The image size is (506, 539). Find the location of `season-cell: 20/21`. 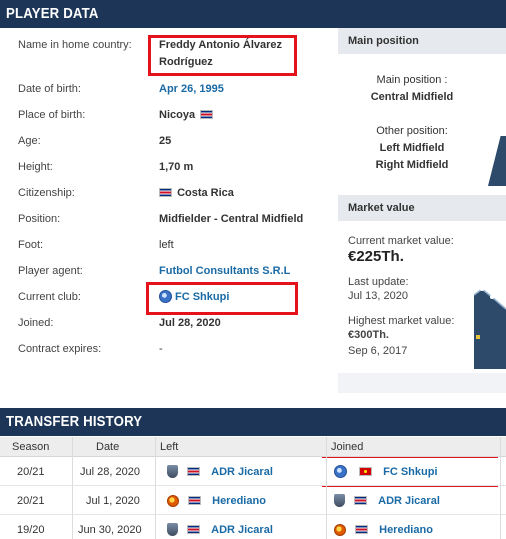

season-cell: 20/21 is located at coordinates (31, 501).